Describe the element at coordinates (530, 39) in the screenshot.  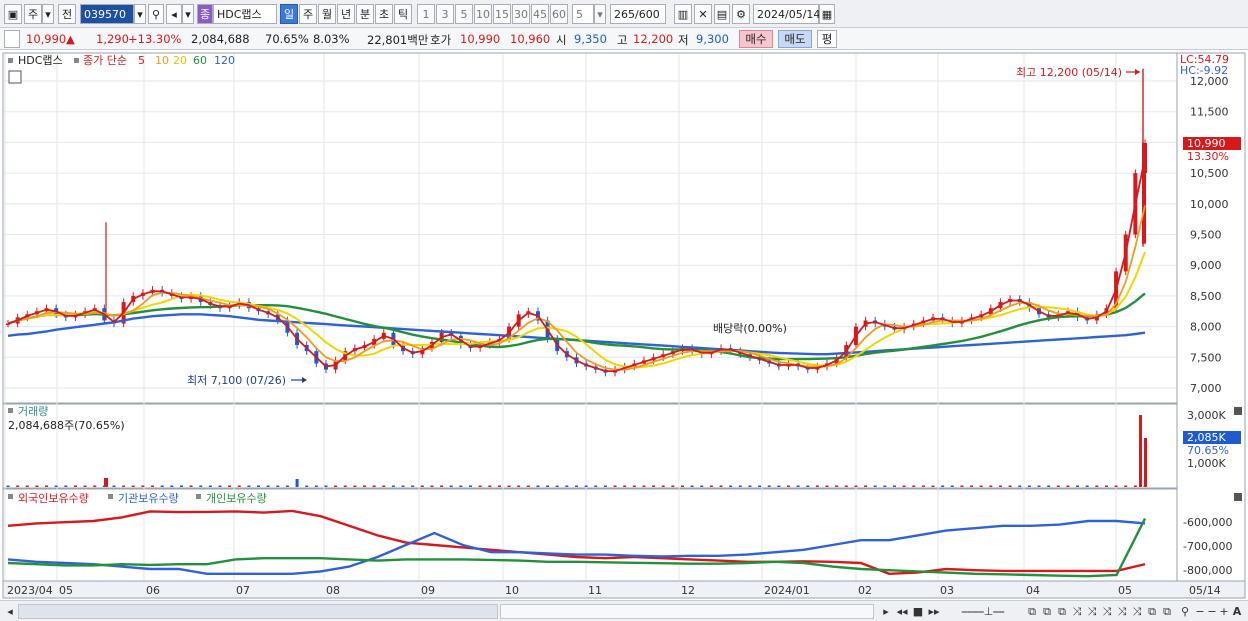
I see `bid-price: 10,960` at that location.